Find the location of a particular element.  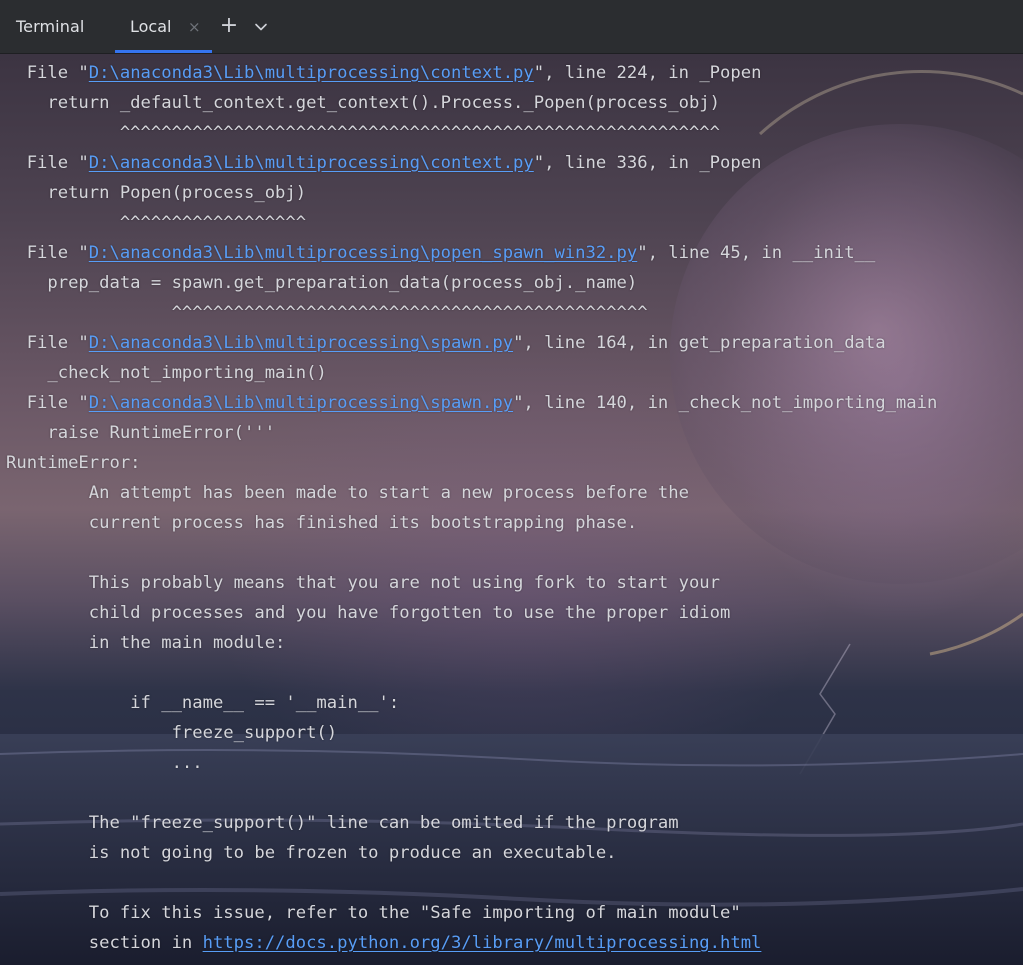

plus-icon: + is located at coordinates (229, 26).